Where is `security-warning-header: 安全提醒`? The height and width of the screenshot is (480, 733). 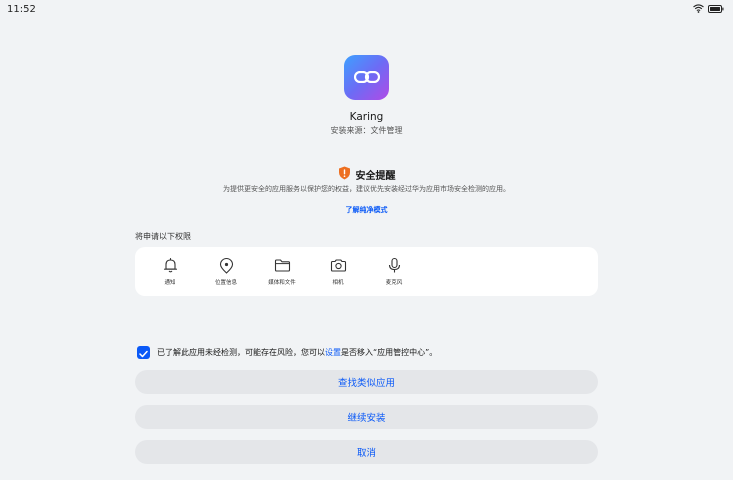
security-warning-header: 安全提醒 is located at coordinates (366, 174).